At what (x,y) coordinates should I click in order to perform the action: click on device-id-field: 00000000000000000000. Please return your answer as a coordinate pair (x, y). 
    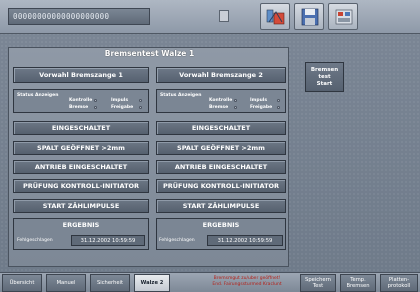
    Looking at the image, I should click on (79, 16).